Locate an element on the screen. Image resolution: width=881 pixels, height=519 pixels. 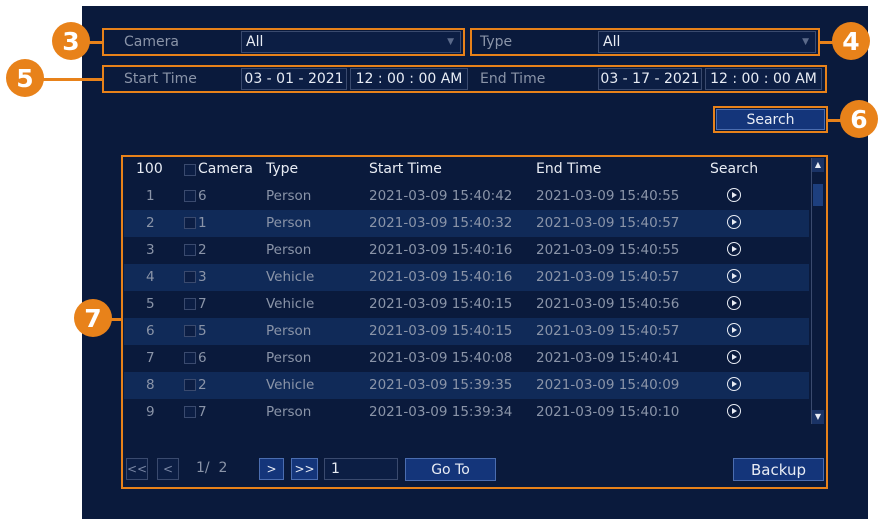
row-start-time: 2021-03-09 15:40:32 is located at coordinates (441, 223).